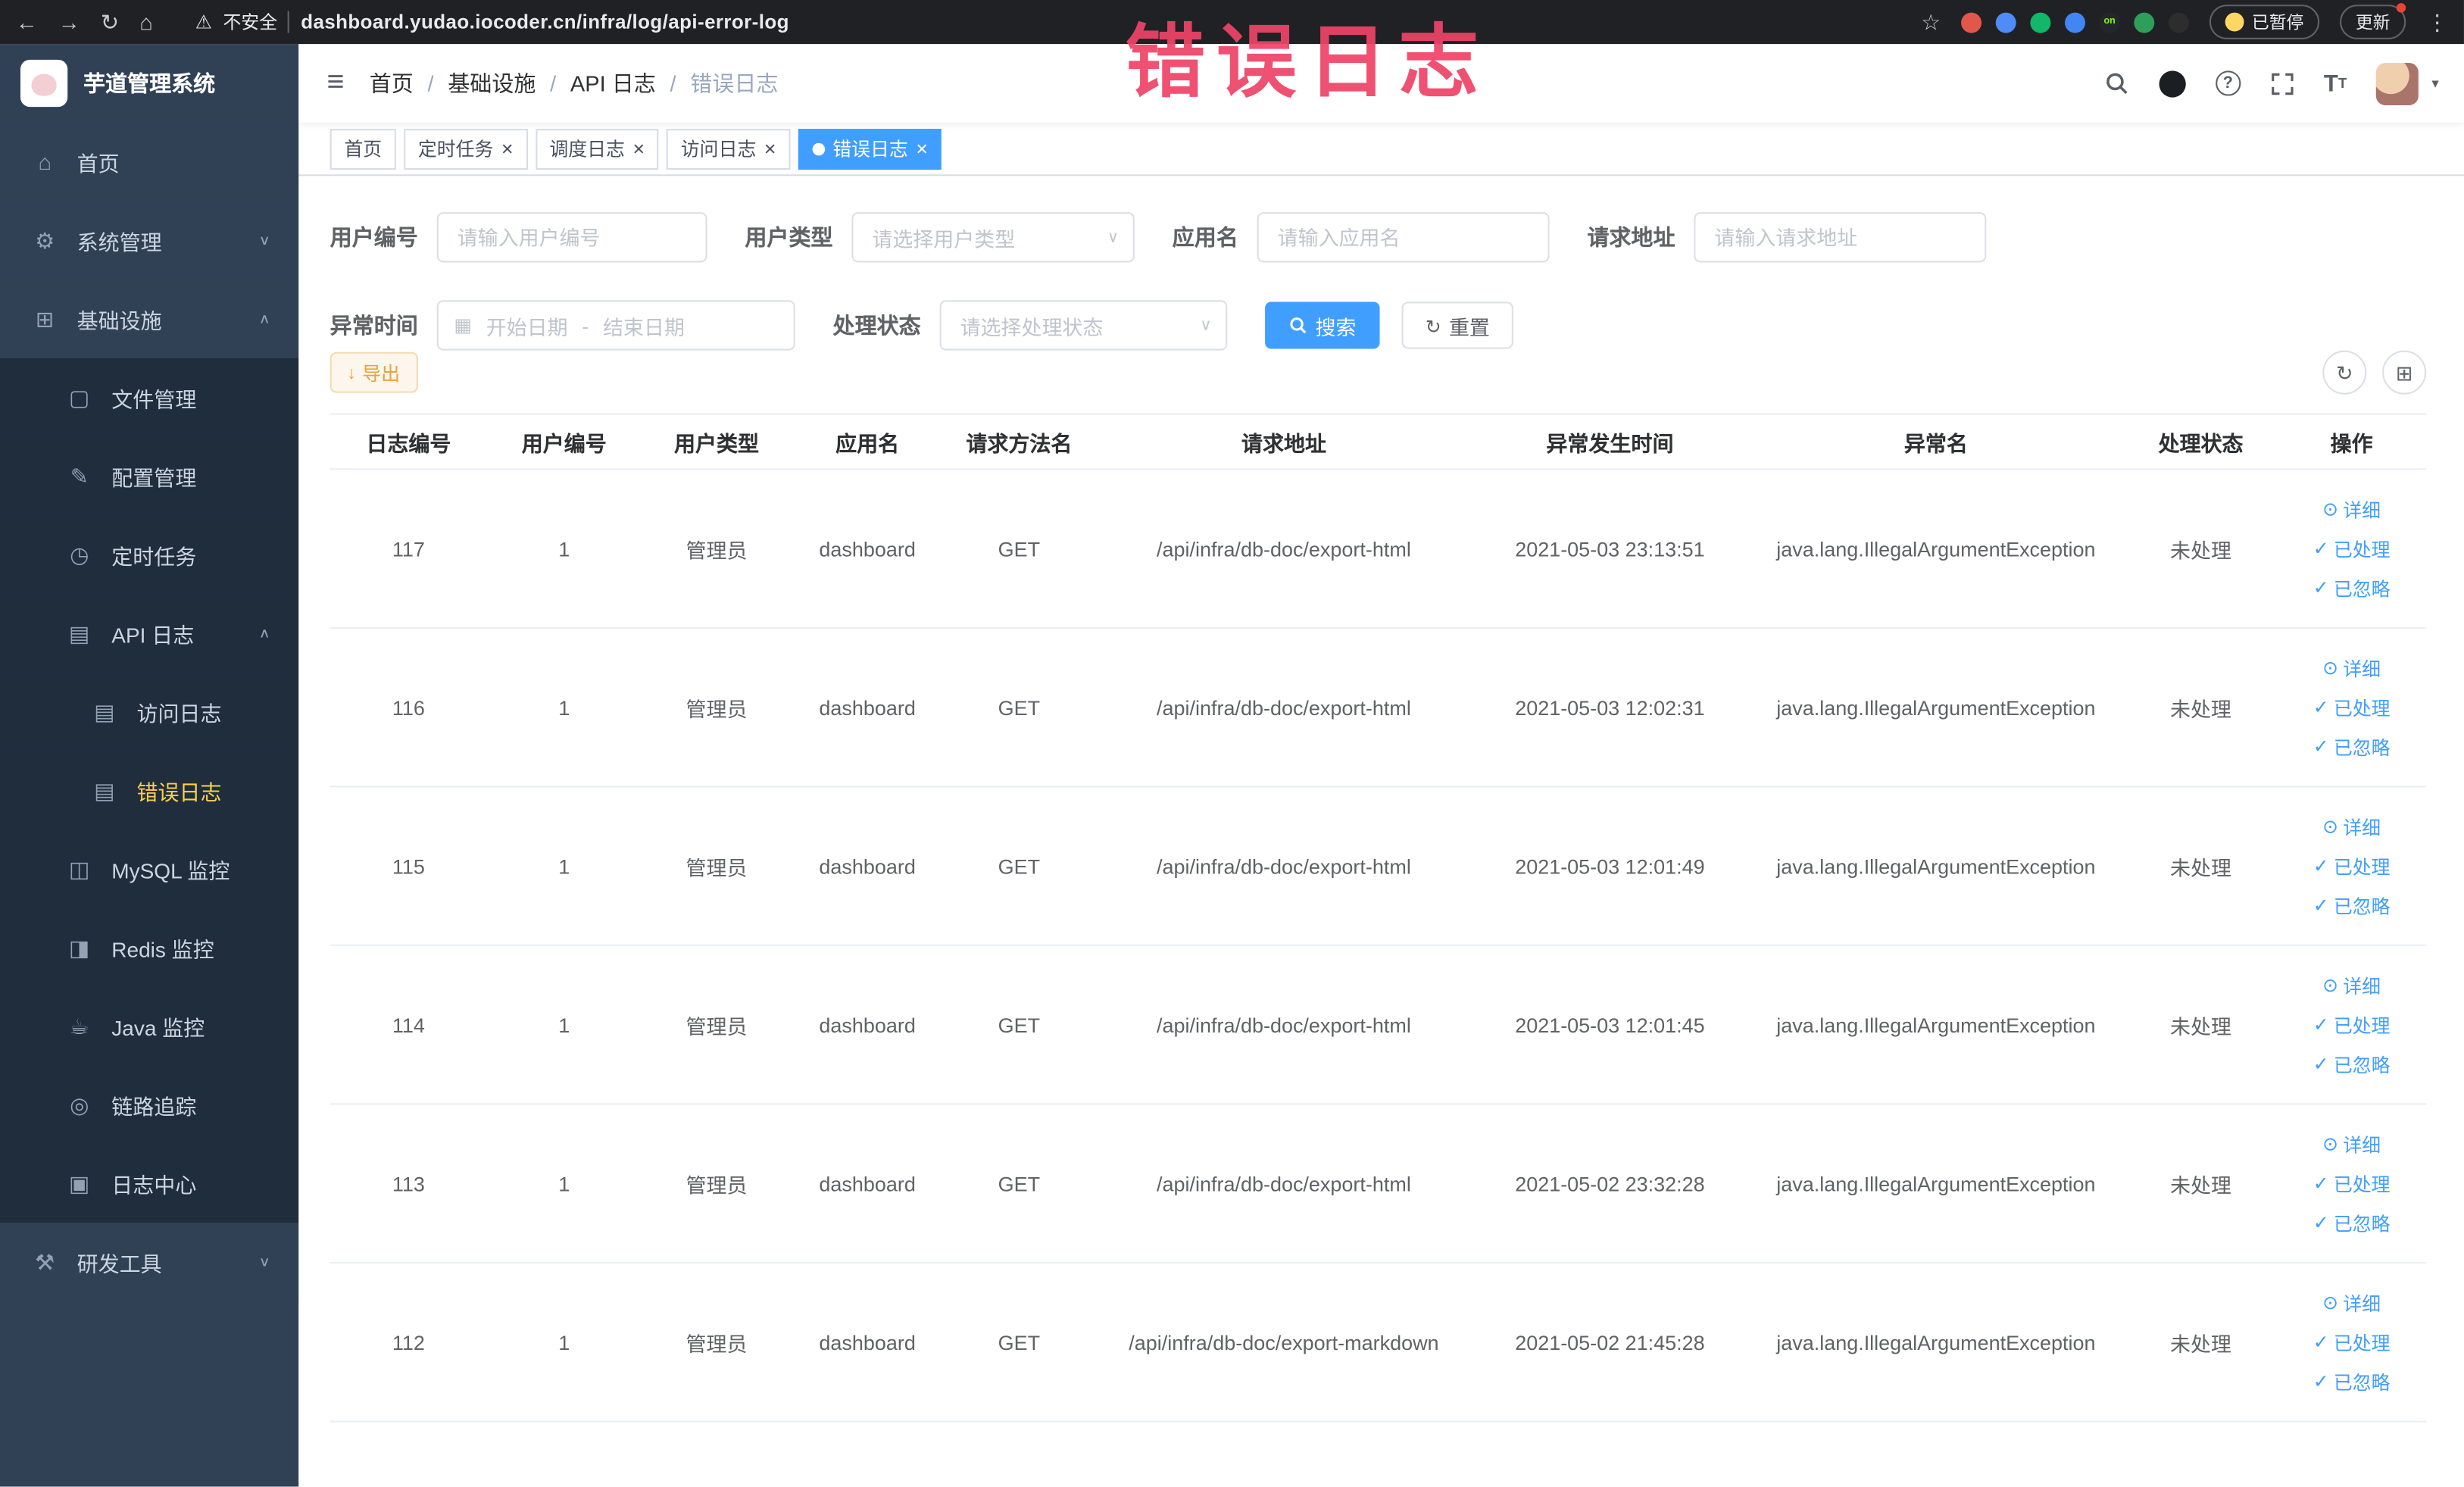 Image resolution: width=2464 pixels, height=1487 pixels. What do you see at coordinates (45, 1261) in the screenshot?
I see `tools-icon: ⚒` at bounding box center [45, 1261].